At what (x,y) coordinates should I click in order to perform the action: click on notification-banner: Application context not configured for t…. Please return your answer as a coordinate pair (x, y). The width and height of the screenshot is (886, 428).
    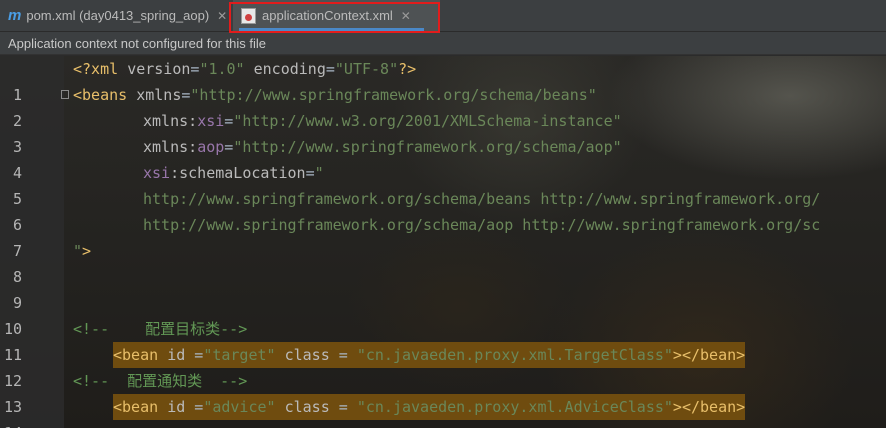
    Looking at the image, I should click on (443, 43).